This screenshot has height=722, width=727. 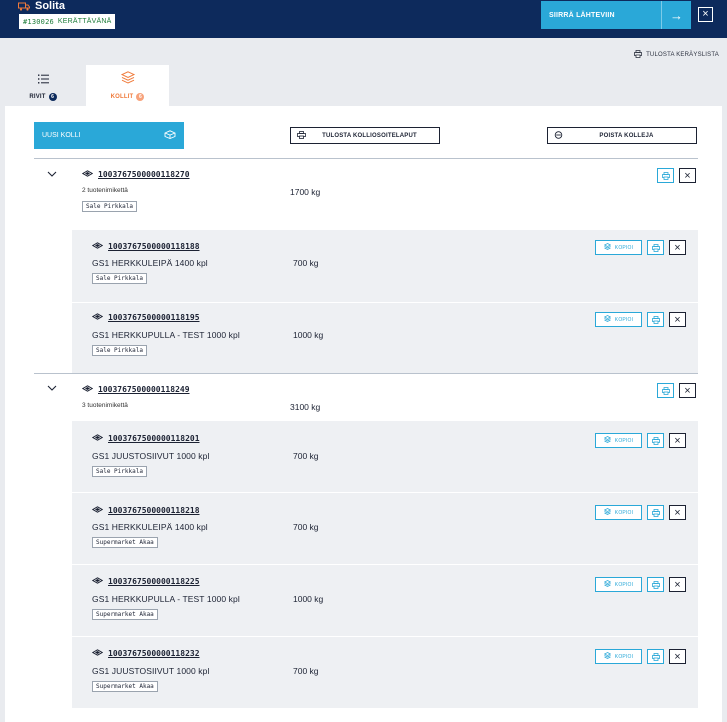 I want to click on package-code-link: 1003767500000118218, so click(x=154, y=510).